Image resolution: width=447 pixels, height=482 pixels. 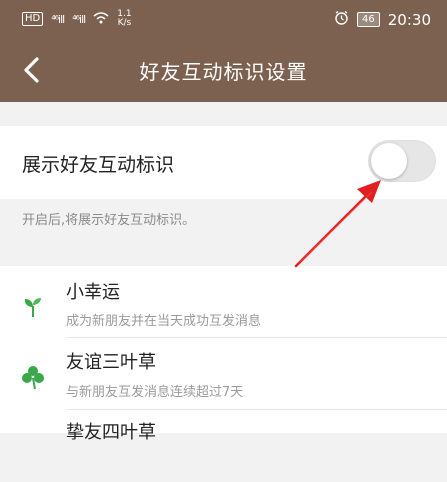 What do you see at coordinates (164, 321) in the screenshot?
I see `badge-desc: 成为新朋友并在当天成功互发消息` at bounding box center [164, 321].